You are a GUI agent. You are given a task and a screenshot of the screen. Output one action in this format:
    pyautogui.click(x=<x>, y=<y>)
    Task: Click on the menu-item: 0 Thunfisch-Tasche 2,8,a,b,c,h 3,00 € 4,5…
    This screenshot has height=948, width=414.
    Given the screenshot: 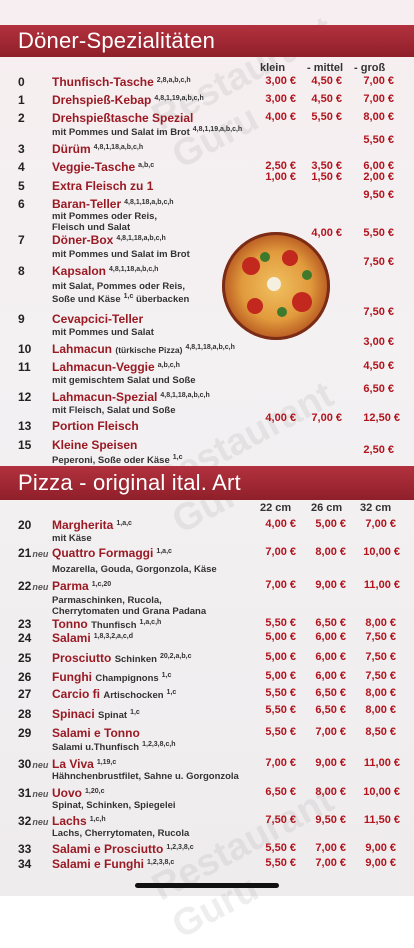 What is the action you would take?
    pyautogui.click(x=206, y=82)
    